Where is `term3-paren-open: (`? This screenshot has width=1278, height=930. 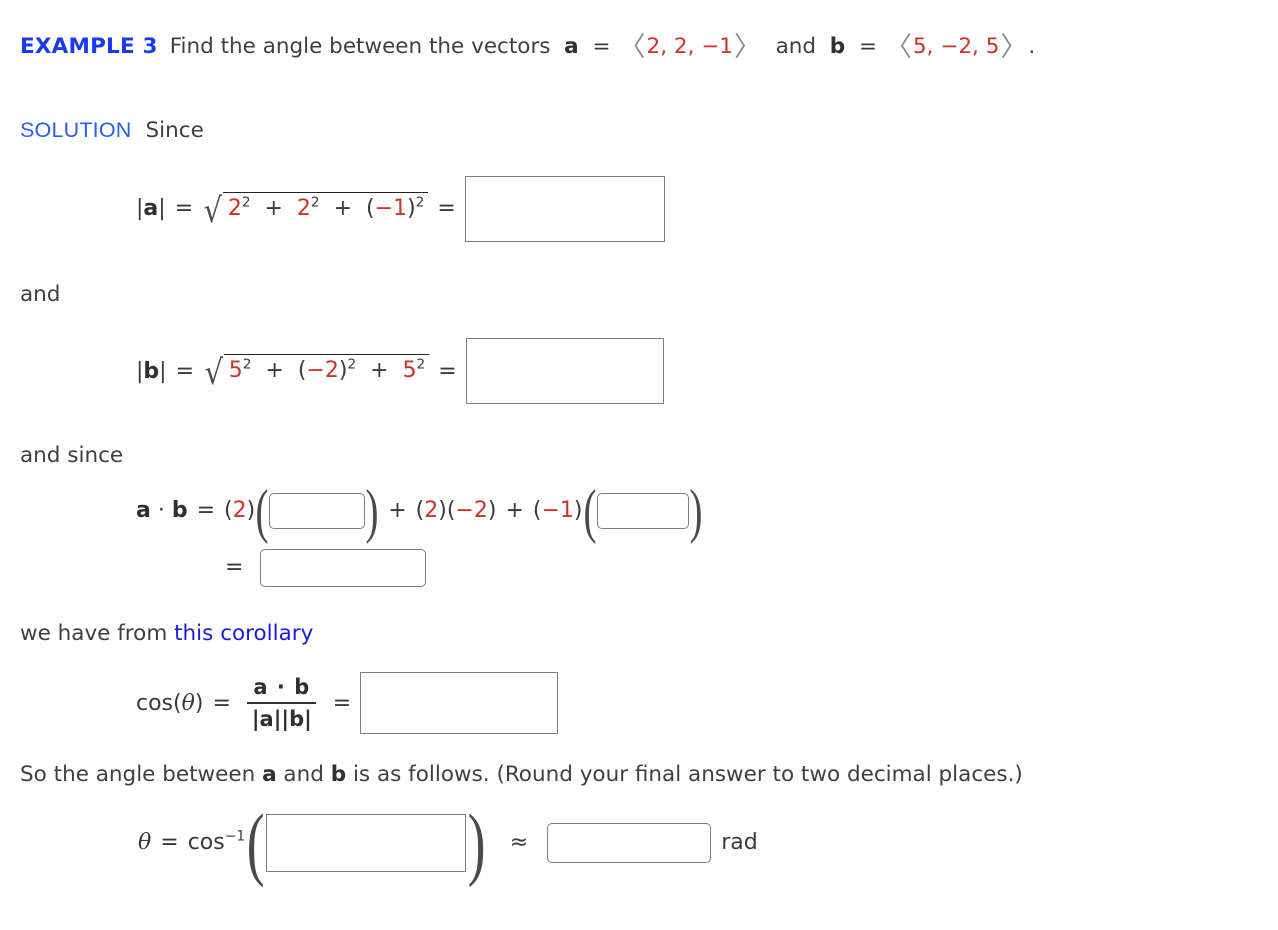 term3-paren-open: ( is located at coordinates (370, 208).